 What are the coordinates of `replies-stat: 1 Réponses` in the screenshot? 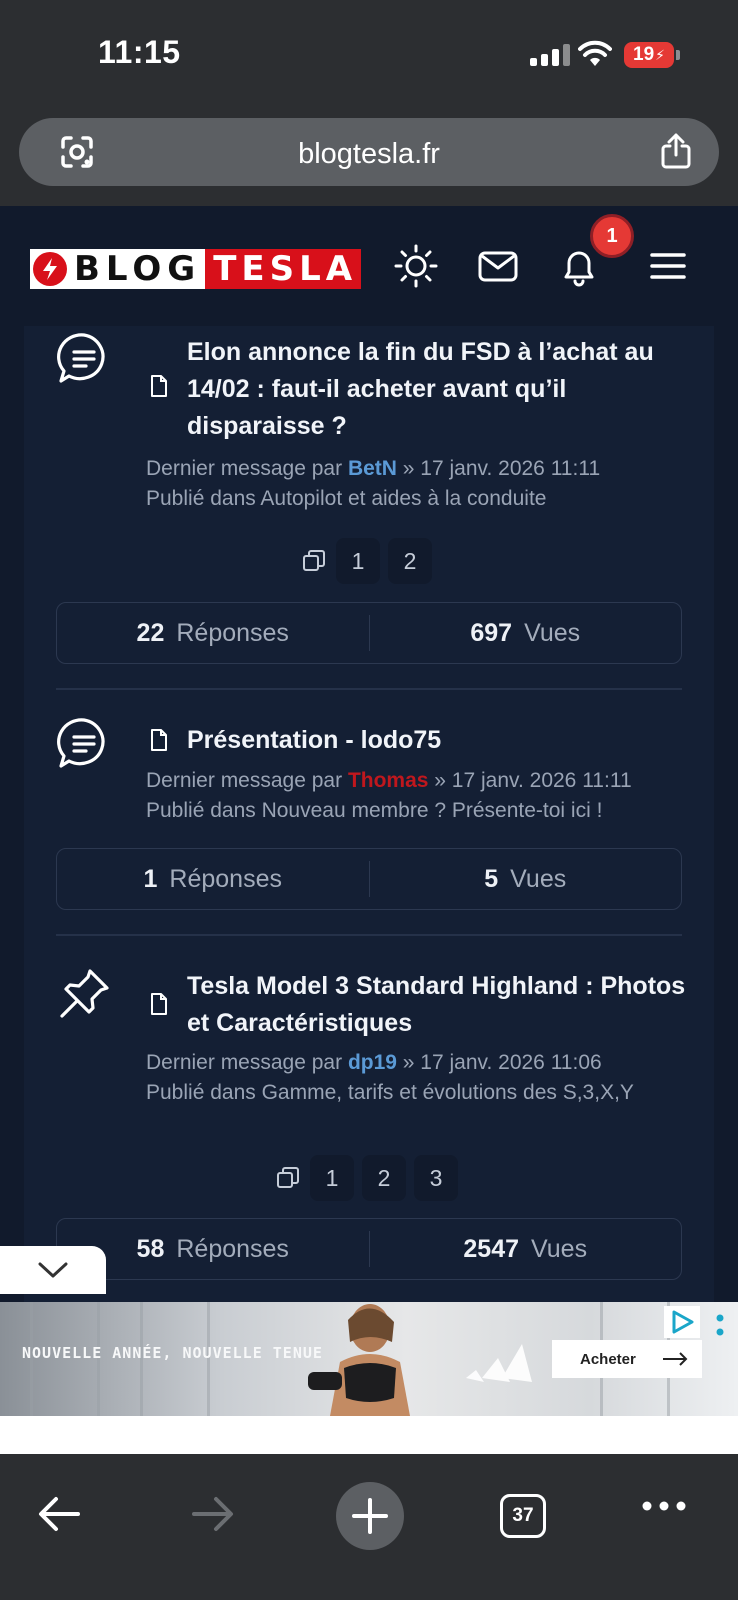 It's located at (213, 879).